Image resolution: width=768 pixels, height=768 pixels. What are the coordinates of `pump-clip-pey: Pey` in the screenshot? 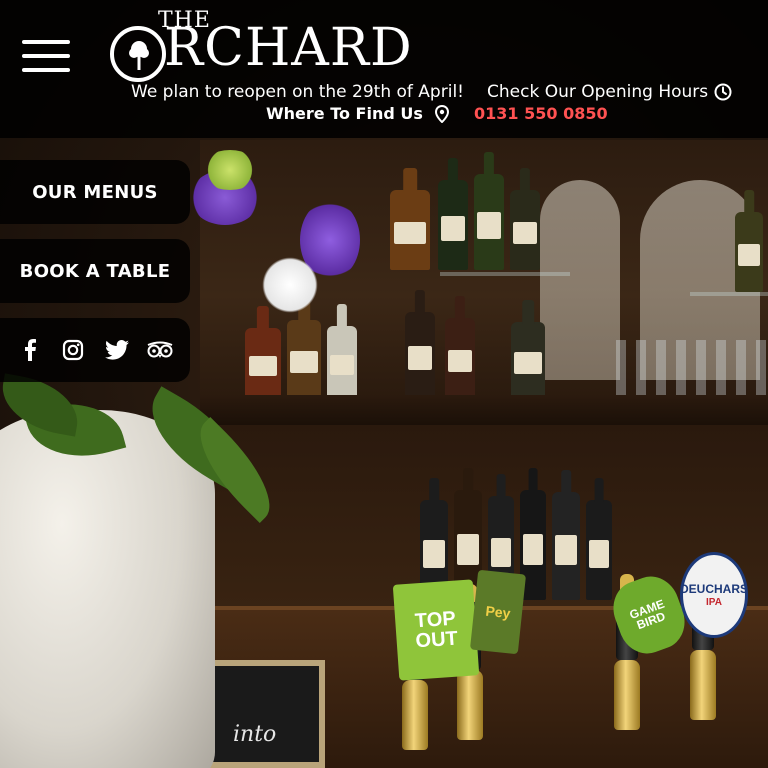 It's located at (498, 612).